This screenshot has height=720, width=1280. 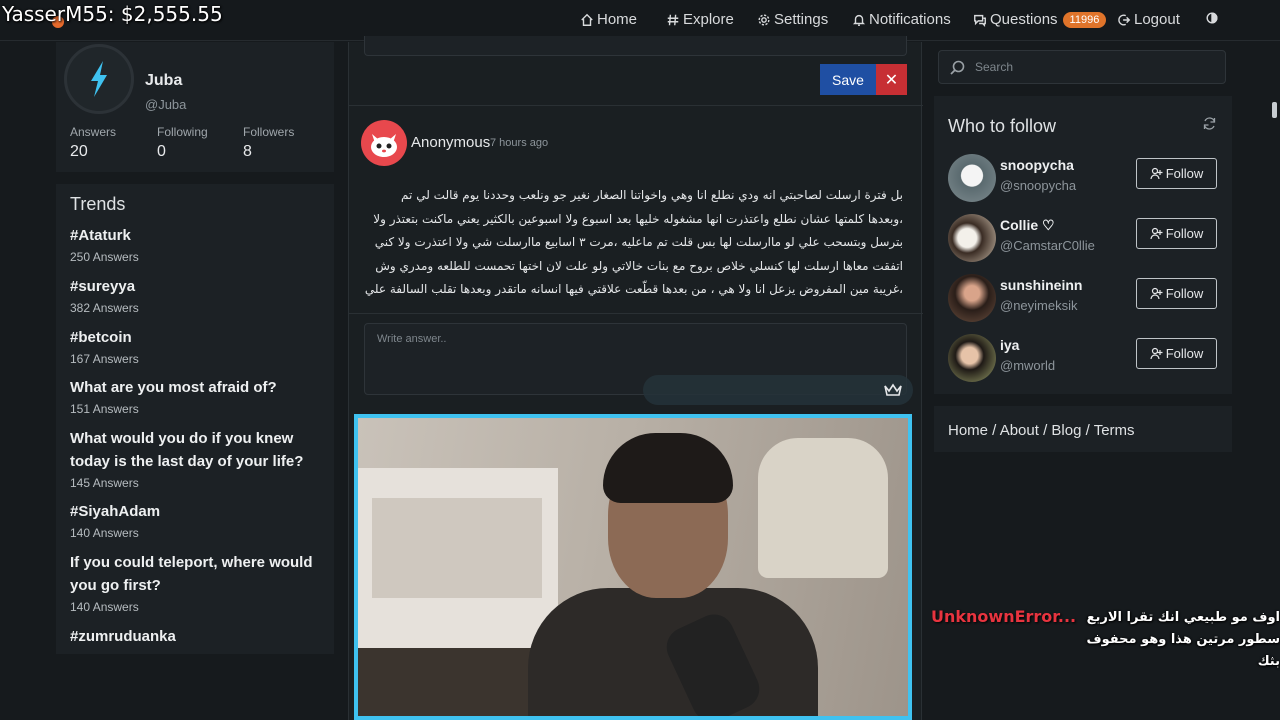 What do you see at coordinates (957, 67) in the screenshot?
I see `search-icon` at bounding box center [957, 67].